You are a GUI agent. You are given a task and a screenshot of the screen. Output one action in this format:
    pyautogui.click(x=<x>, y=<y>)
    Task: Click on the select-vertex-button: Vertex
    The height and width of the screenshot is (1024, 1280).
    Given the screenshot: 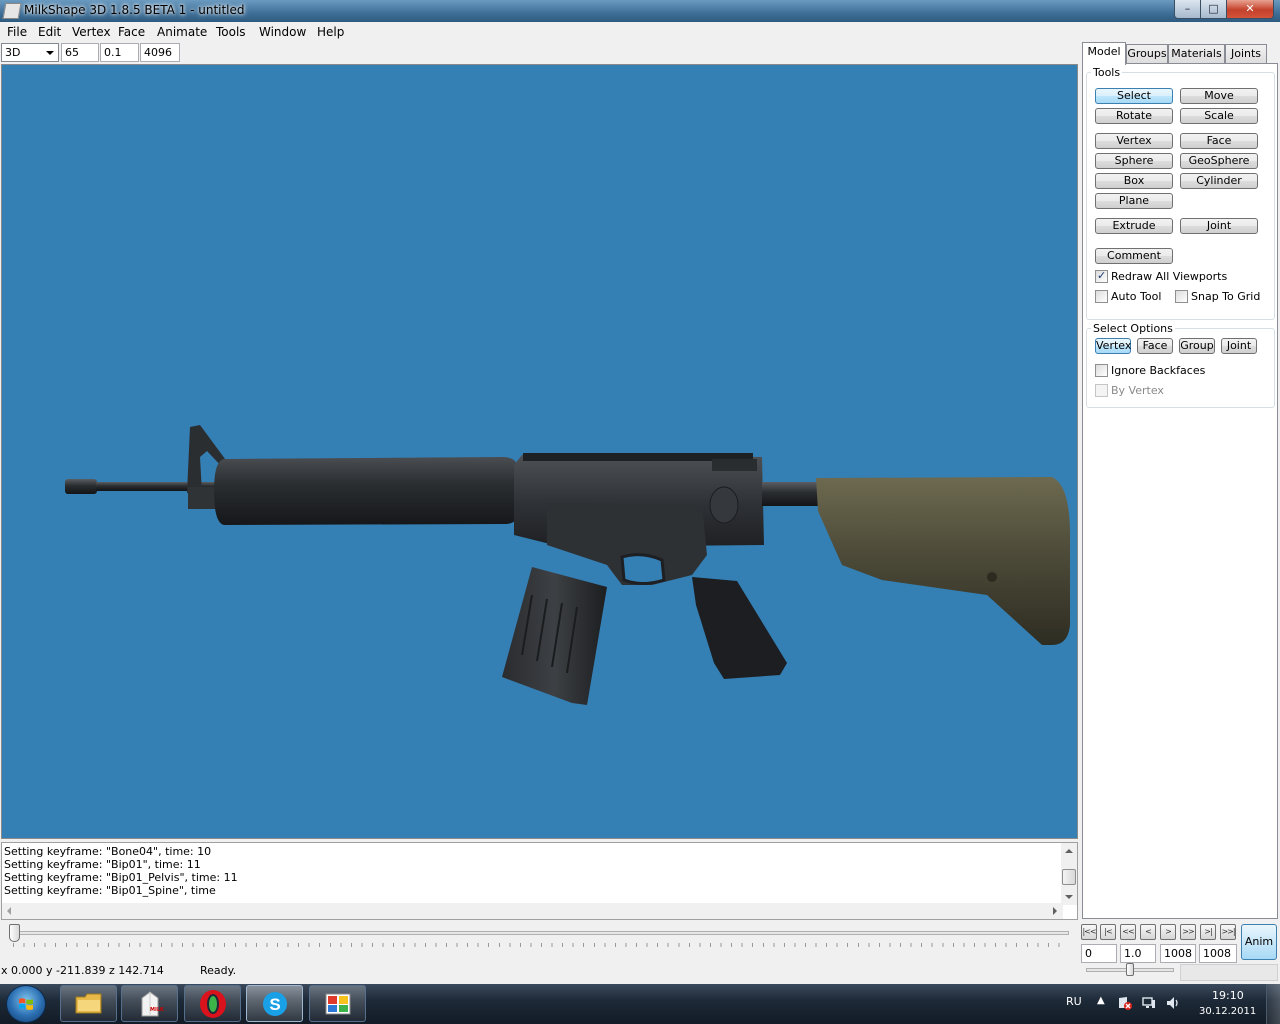 What is the action you would take?
    pyautogui.click(x=1113, y=346)
    